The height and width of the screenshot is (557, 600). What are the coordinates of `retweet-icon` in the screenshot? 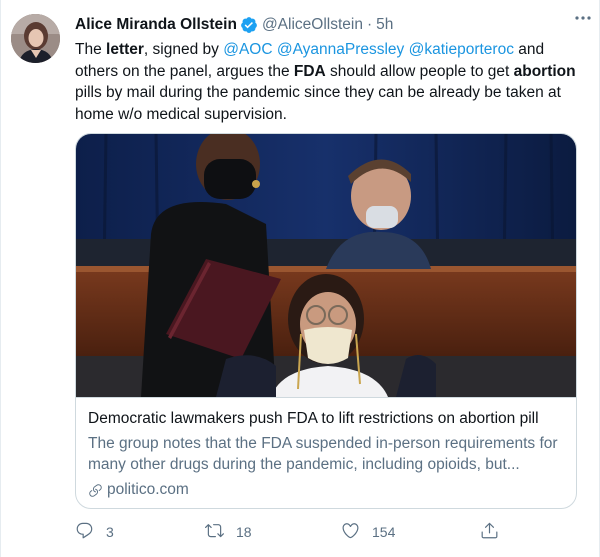 It's located at (214, 532).